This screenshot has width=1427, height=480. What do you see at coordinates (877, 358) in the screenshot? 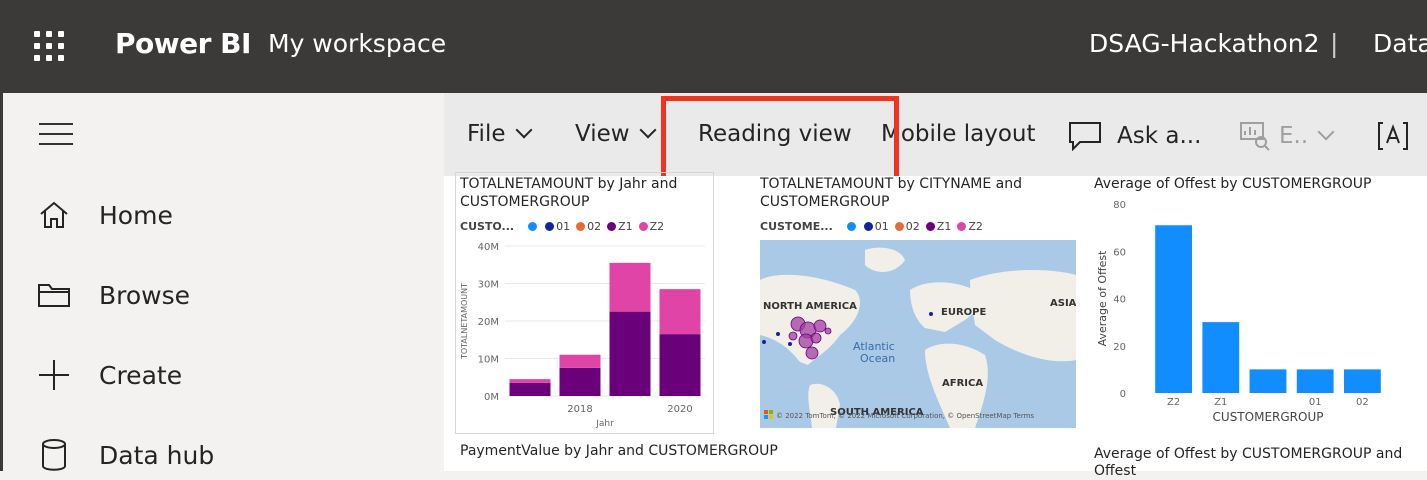
I see `map-label-ocean: Ocean` at bounding box center [877, 358].